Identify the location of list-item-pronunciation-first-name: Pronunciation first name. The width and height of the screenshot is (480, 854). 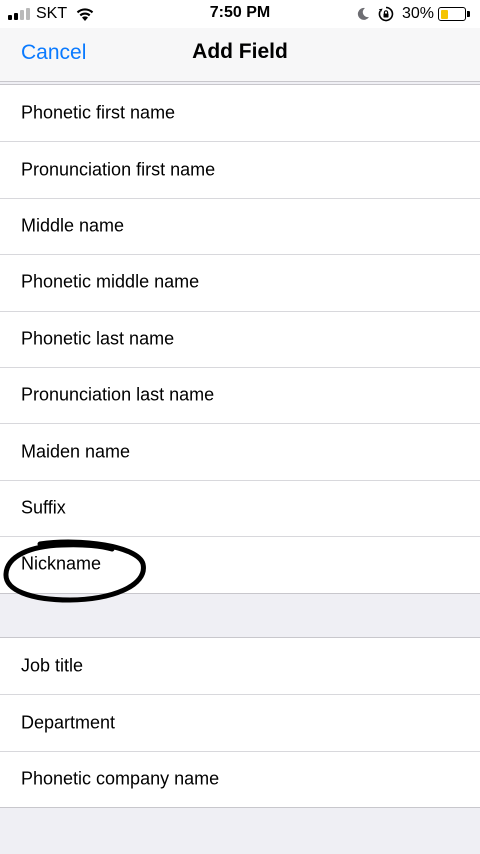
(240, 169).